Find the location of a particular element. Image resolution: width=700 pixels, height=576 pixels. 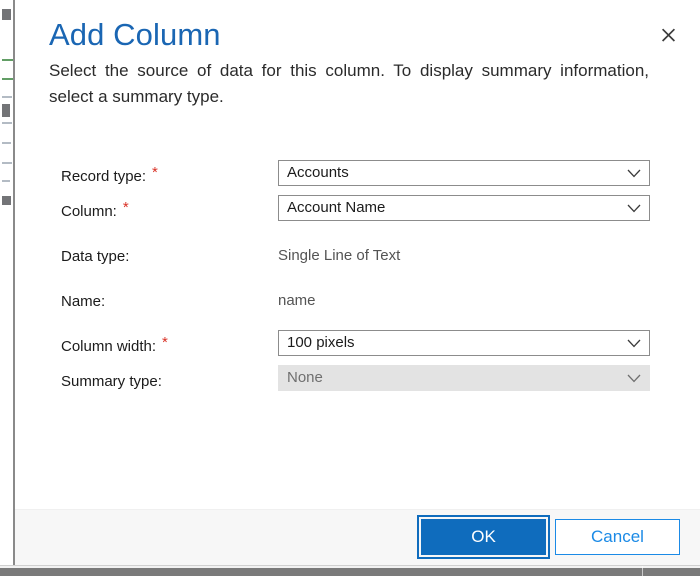

close-icon-glyph is located at coordinates (668, 35).